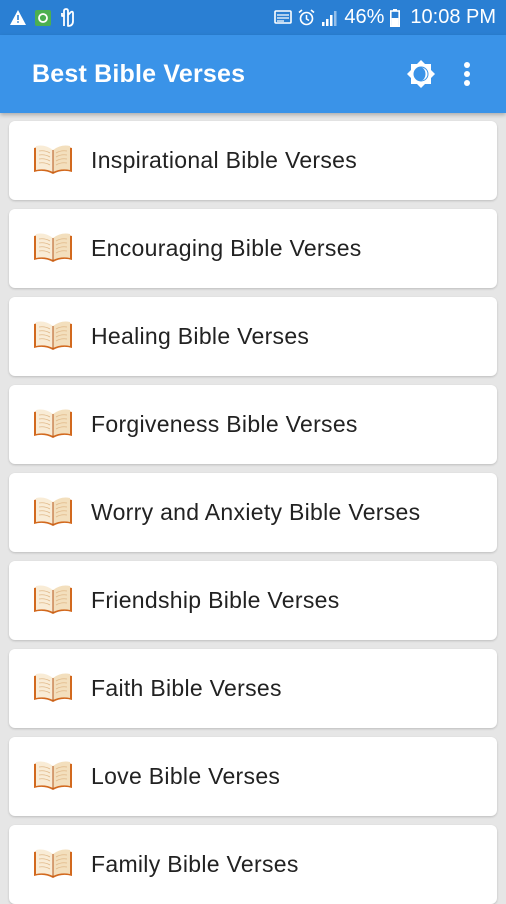  I want to click on category-item: Faith Bible Verses, so click(253, 688).